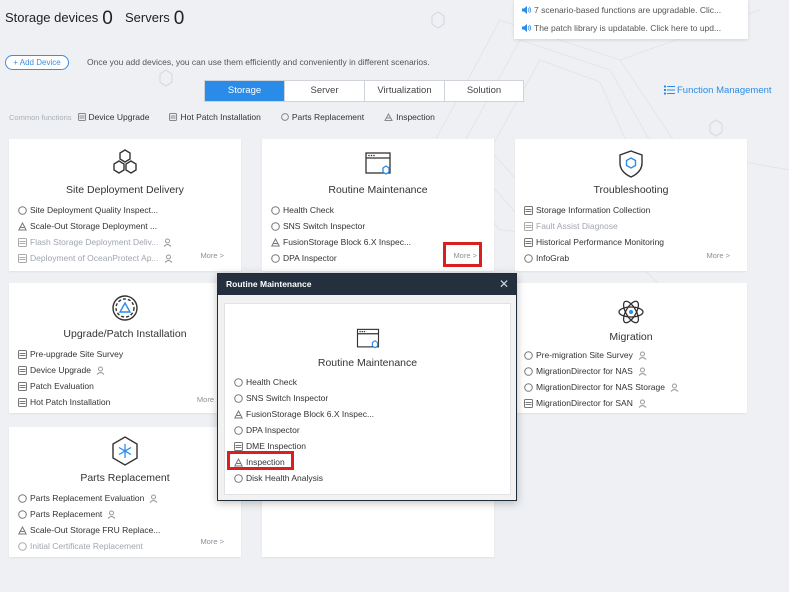  What do you see at coordinates (630, 210) in the screenshot?
I see `trouble-item-info-collection: Storage Information Collection` at bounding box center [630, 210].